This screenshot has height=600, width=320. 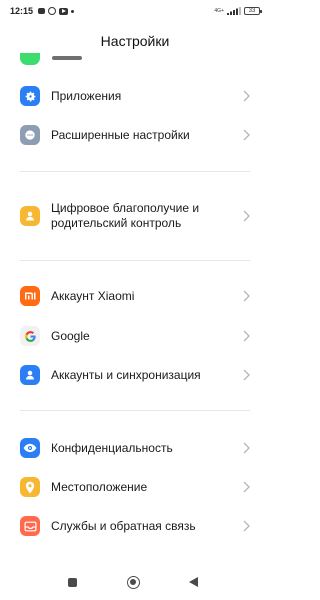 What do you see at coordinates (52, 11) in the screenshot?
I see `app-notification-icon` at bounding box center [52, 11].